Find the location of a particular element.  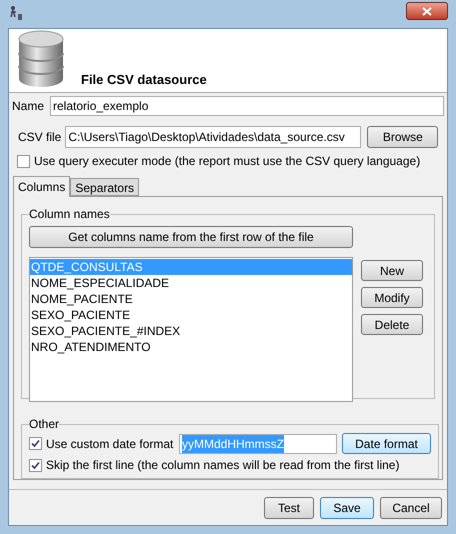

dialog-button: Test is located at coordinates (289, 507).